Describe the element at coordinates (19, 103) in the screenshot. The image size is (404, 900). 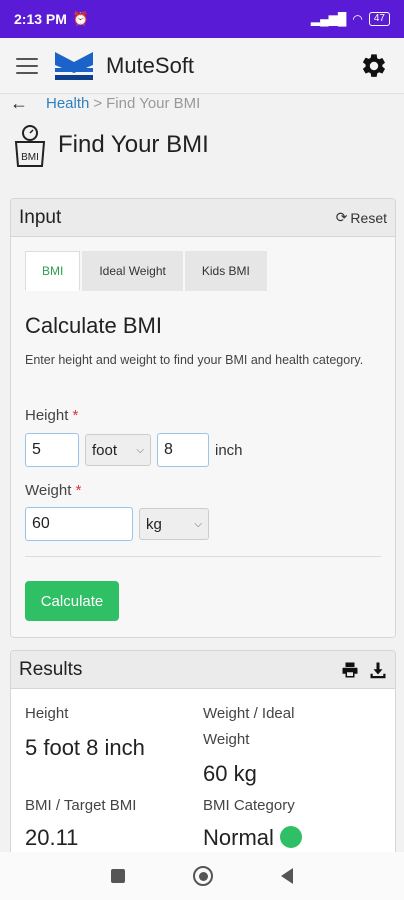
I see `back-arrow-icon: ←` at that location.